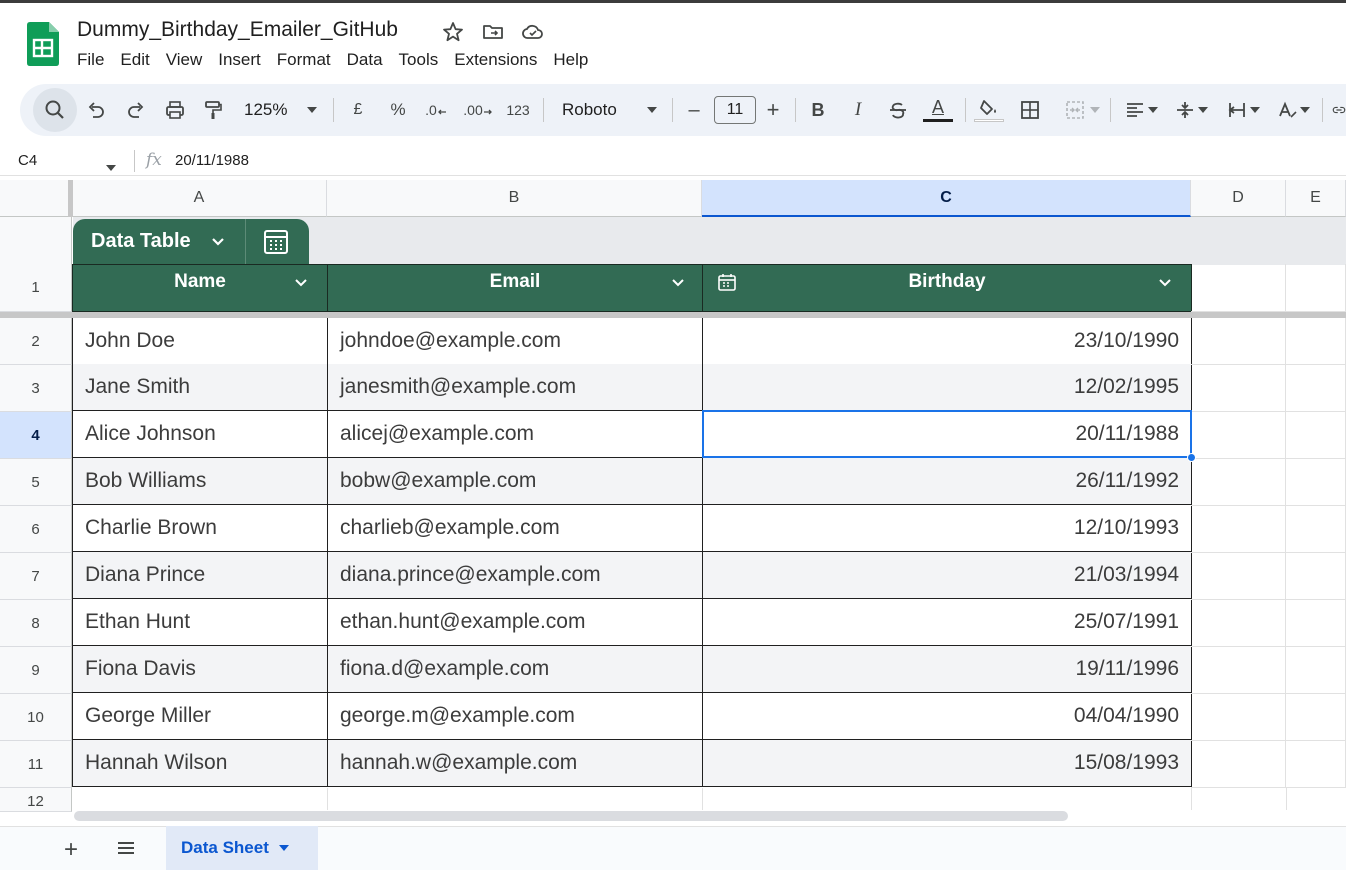 The height and width of the screenshot is (870, 1346). Describe the element at coordinates (126, 850) in the screenshot. I see `all-sheets-menu-icon` at that location.